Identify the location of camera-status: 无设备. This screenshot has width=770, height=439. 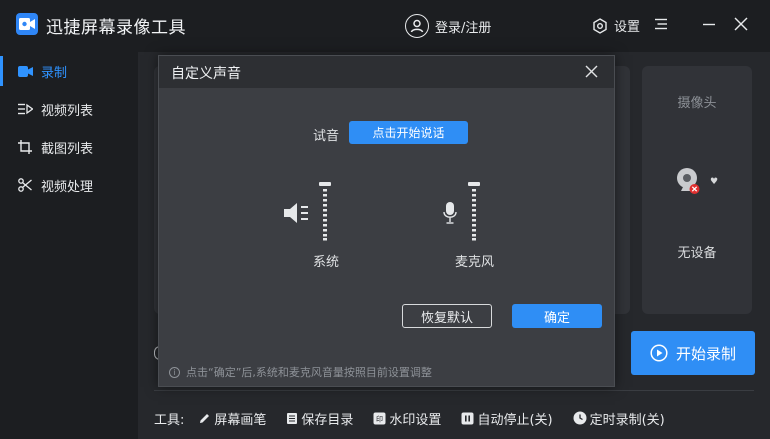
(697, 253).